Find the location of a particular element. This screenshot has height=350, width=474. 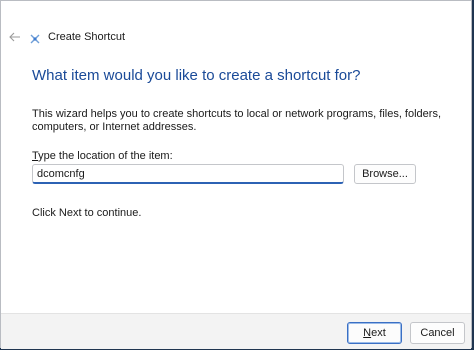

shortcut-wizard-icon is located at coordinates (35, 39).